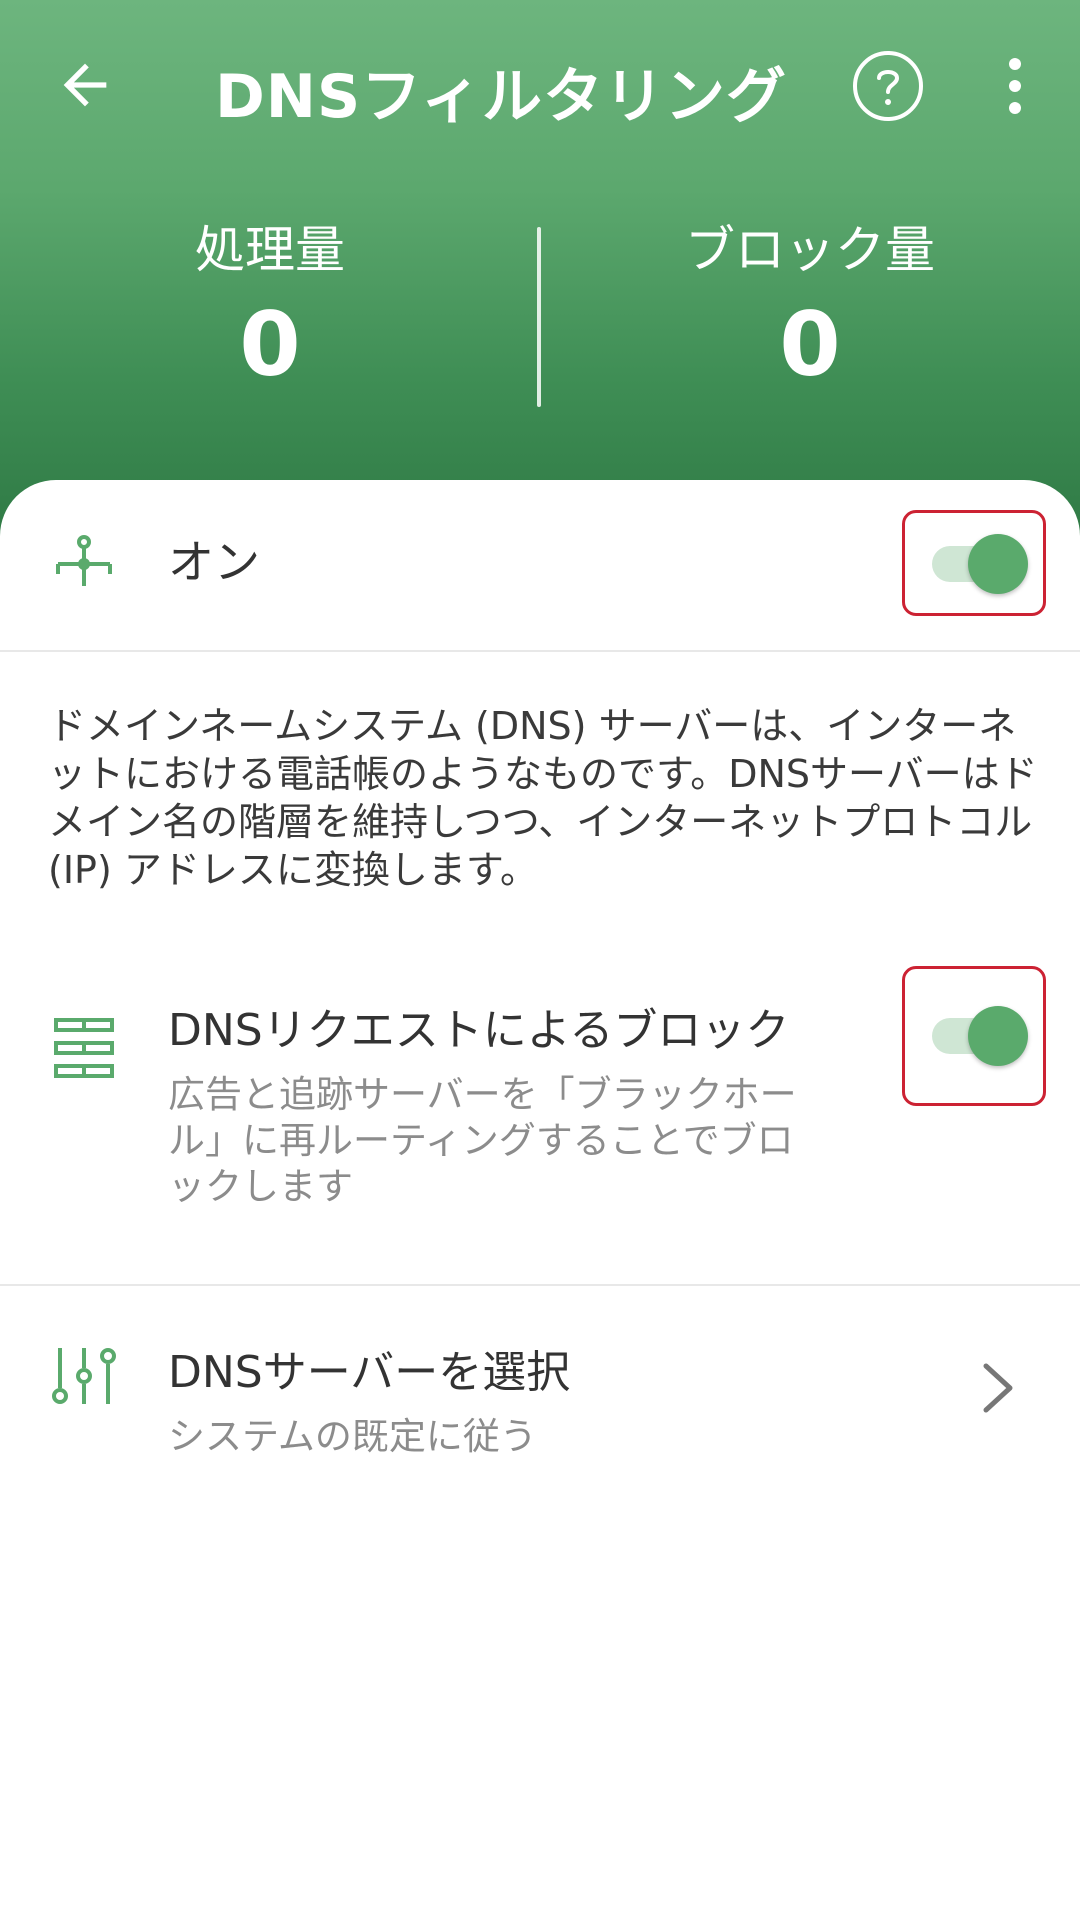 The image size is (1080, 1920). What do you see at coordinates (369, 1372) in the screenshot?
I see `dns-server-select-title: DNSサーバーを選択` at bounding box center [369, 1372].